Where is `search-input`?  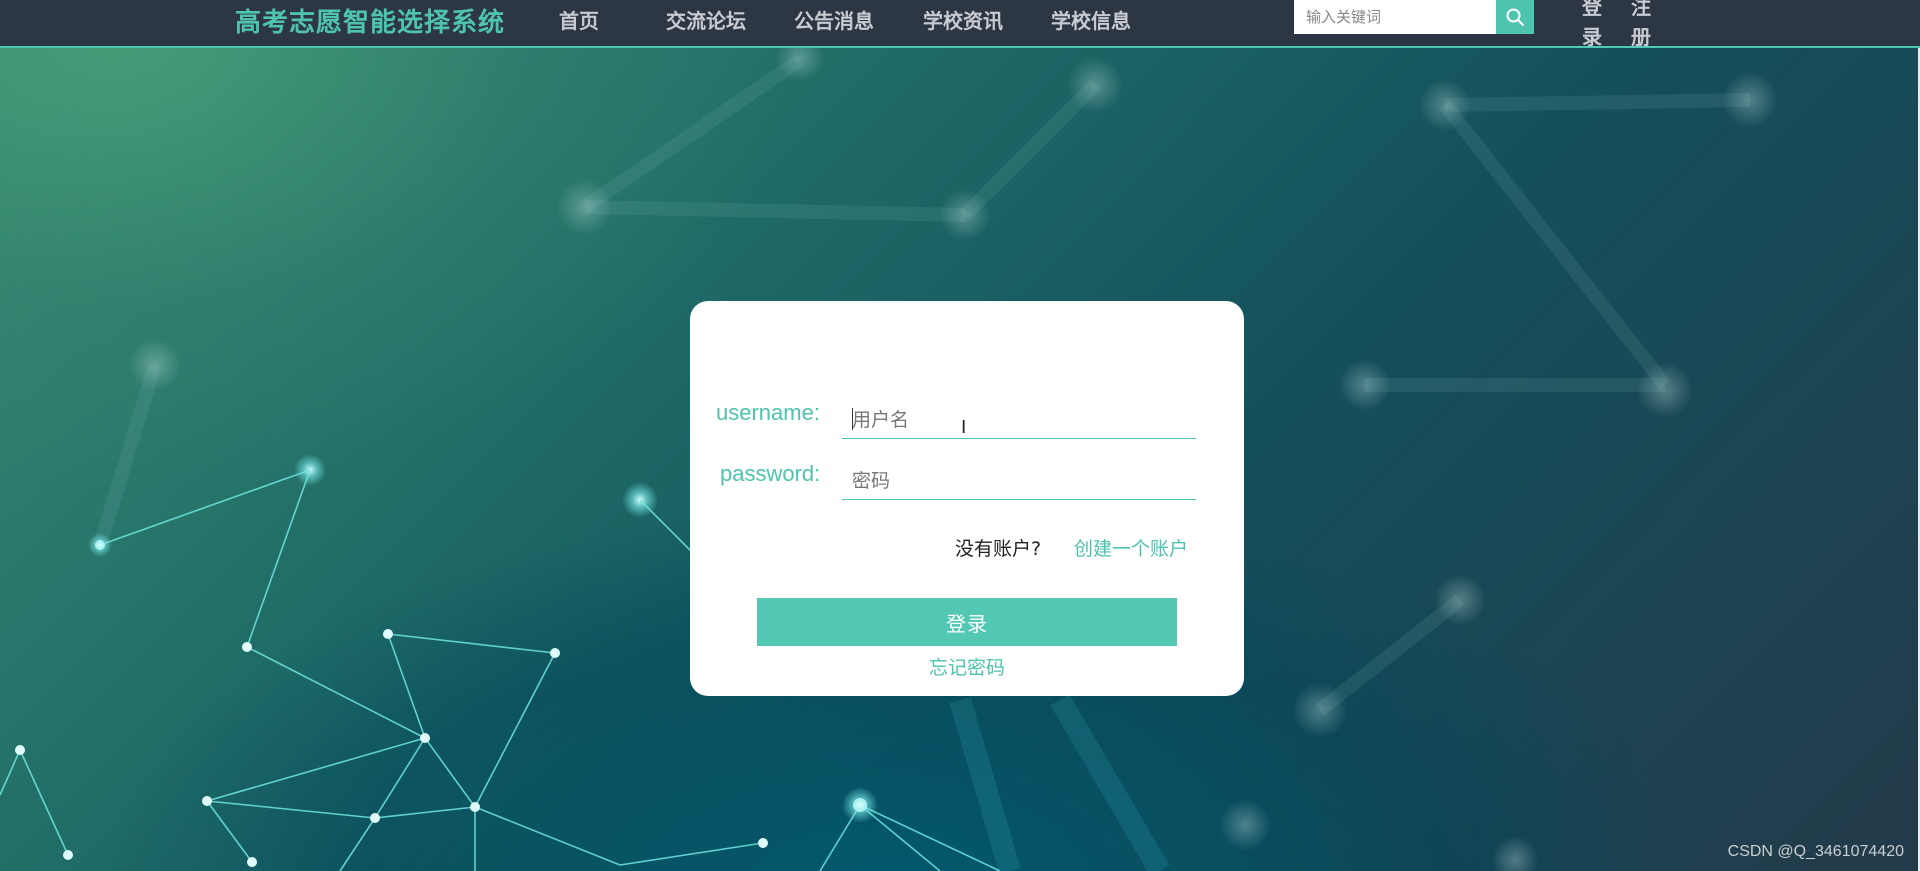
search-input is located at coordinates (1395, 17).